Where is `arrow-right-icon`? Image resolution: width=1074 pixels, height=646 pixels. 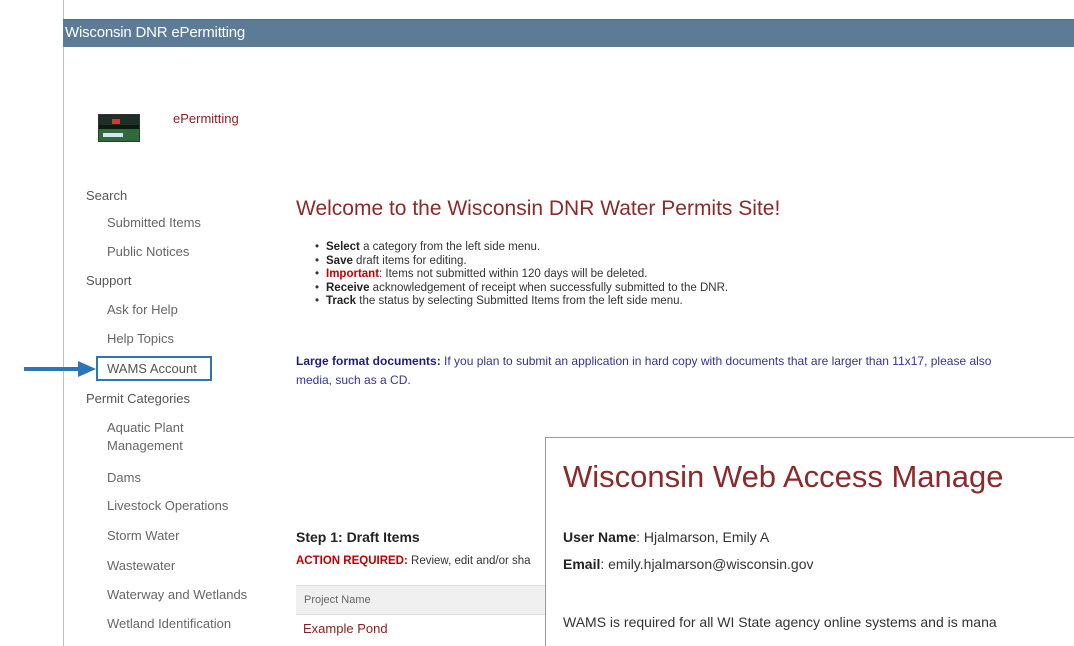
arrow-right-icon is located at coordinates (60, 369).